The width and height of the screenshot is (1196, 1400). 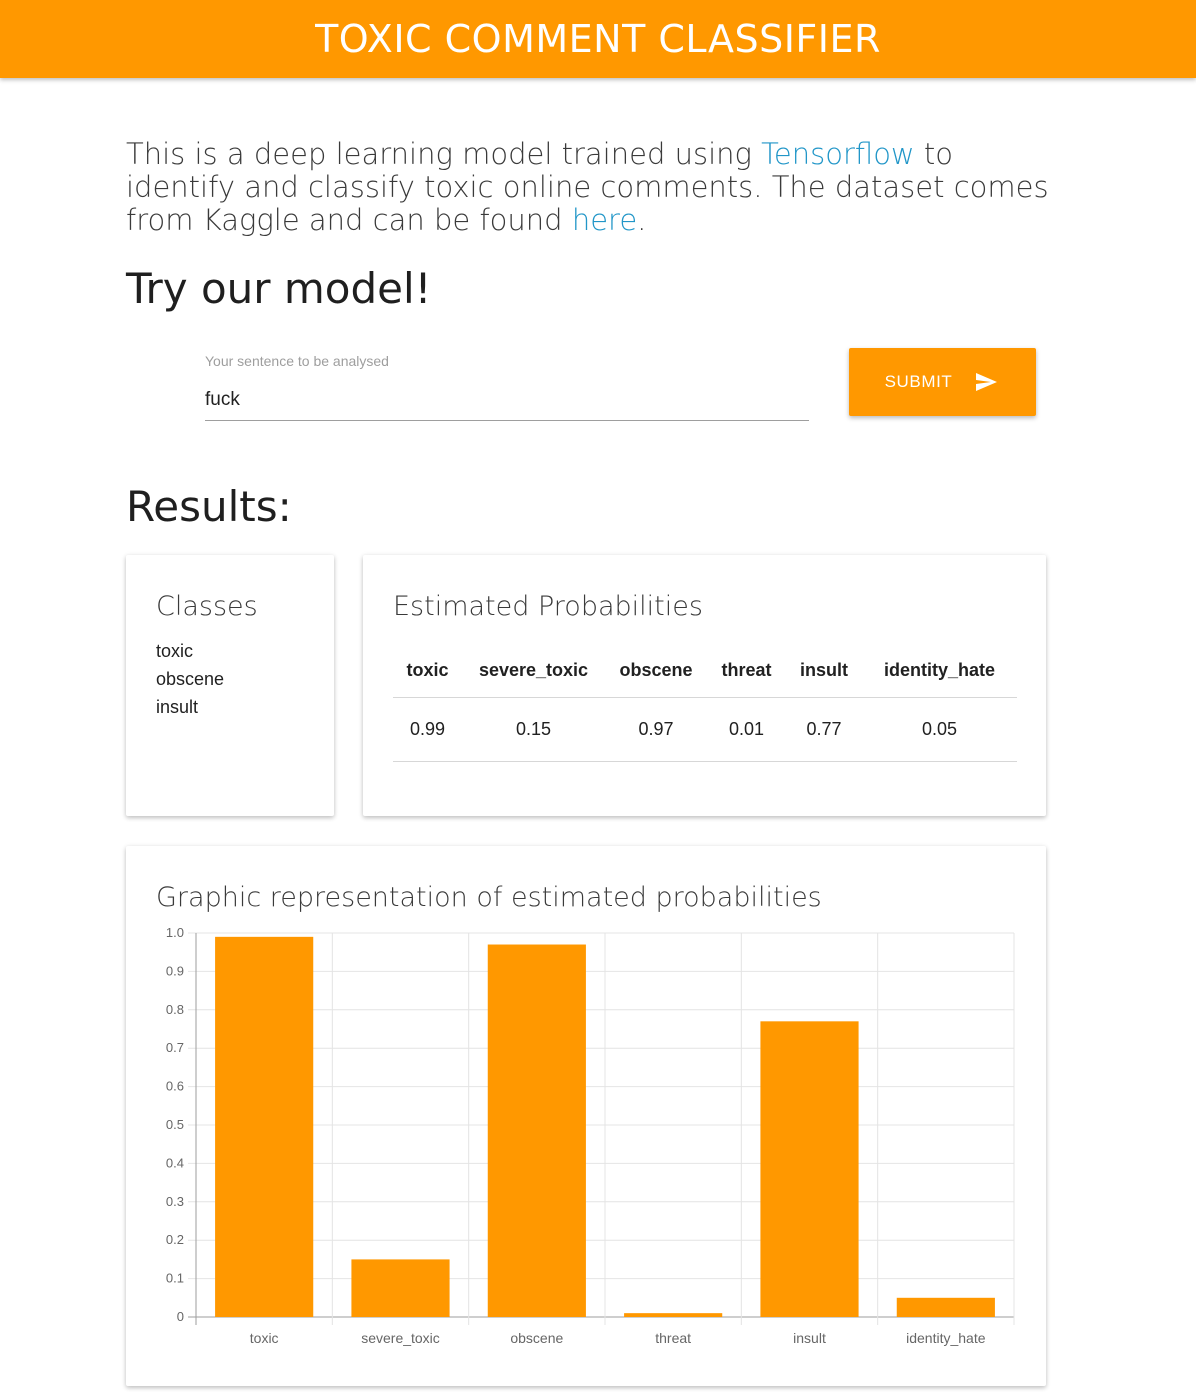 What do you see at coordinates (673, 1338) in the screenshot?
I see `x-tick-label: threat` at bounding box center [673, 1338].